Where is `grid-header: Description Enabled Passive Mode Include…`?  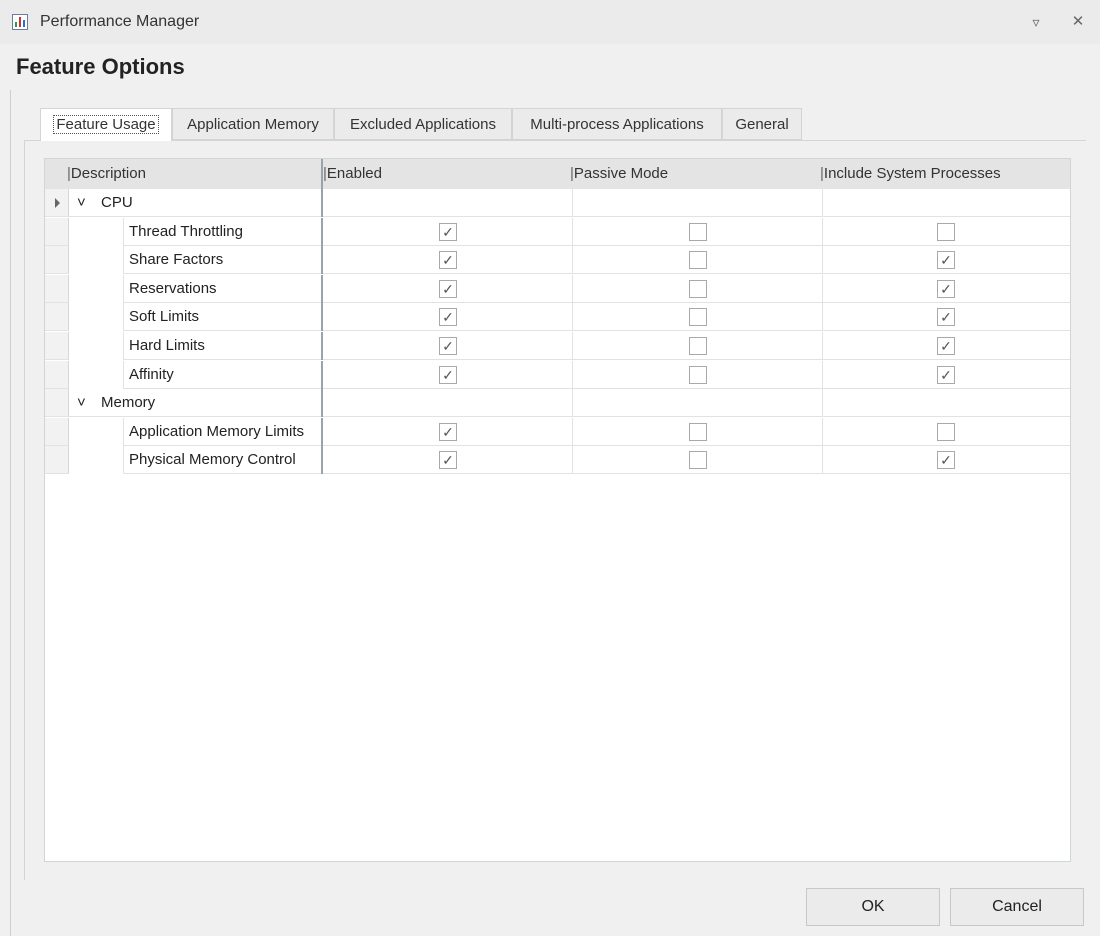 grid-header: Description Enabled Passive Mode Include… is located at coordinates (557, 174).